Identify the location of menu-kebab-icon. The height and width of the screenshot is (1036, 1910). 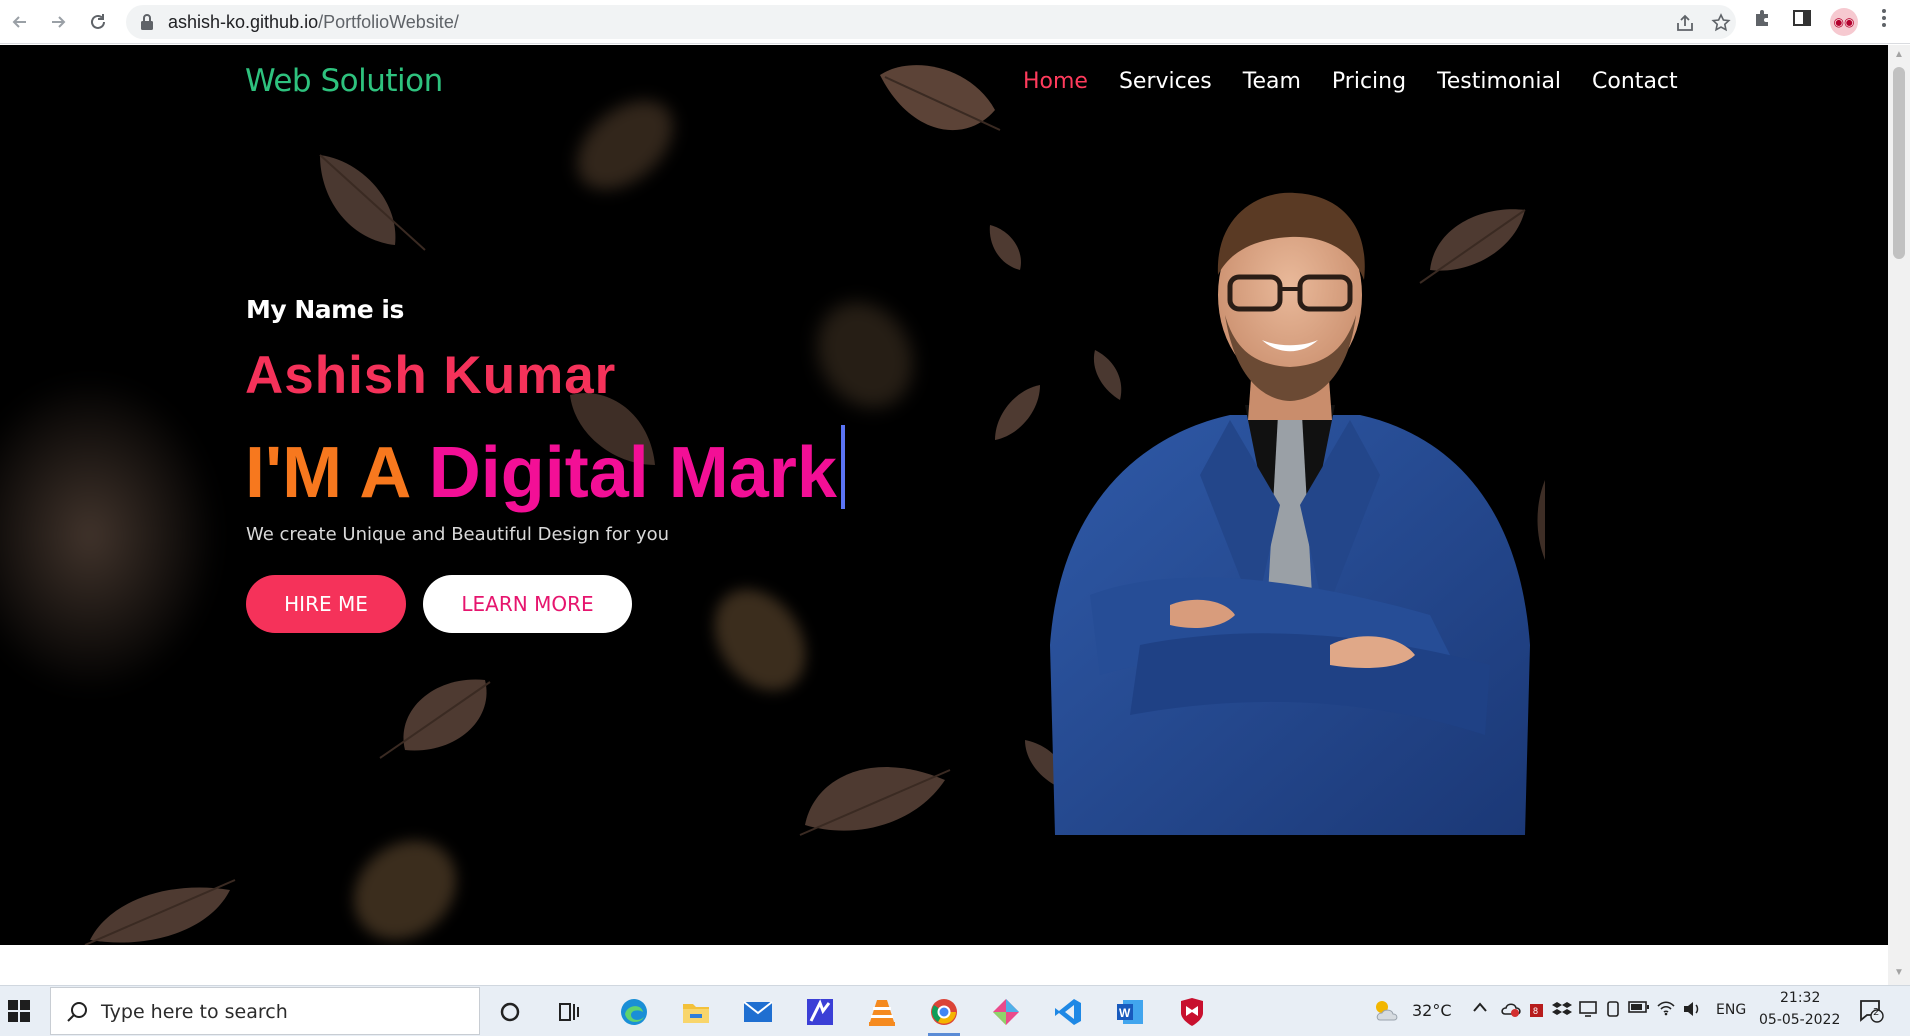
(1884, 22).